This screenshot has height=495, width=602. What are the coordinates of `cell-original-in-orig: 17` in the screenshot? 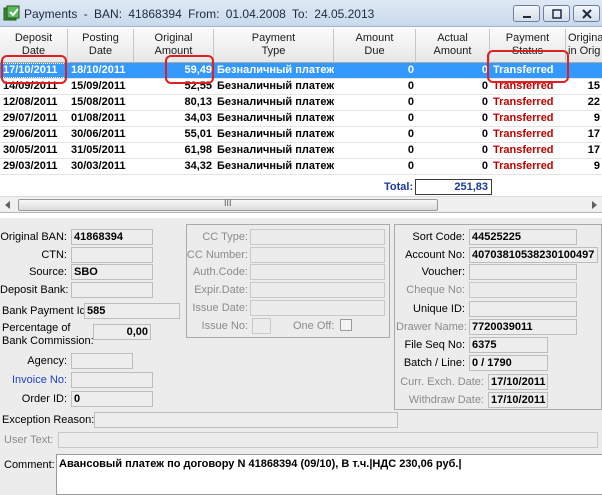 It's located at (593, 150).